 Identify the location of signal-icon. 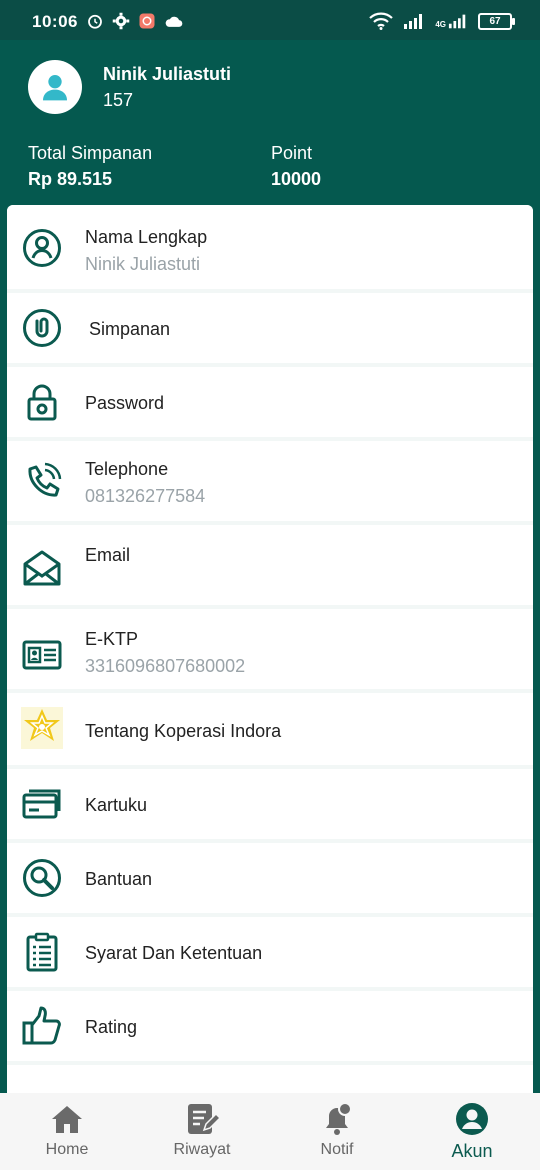
(413, 21).